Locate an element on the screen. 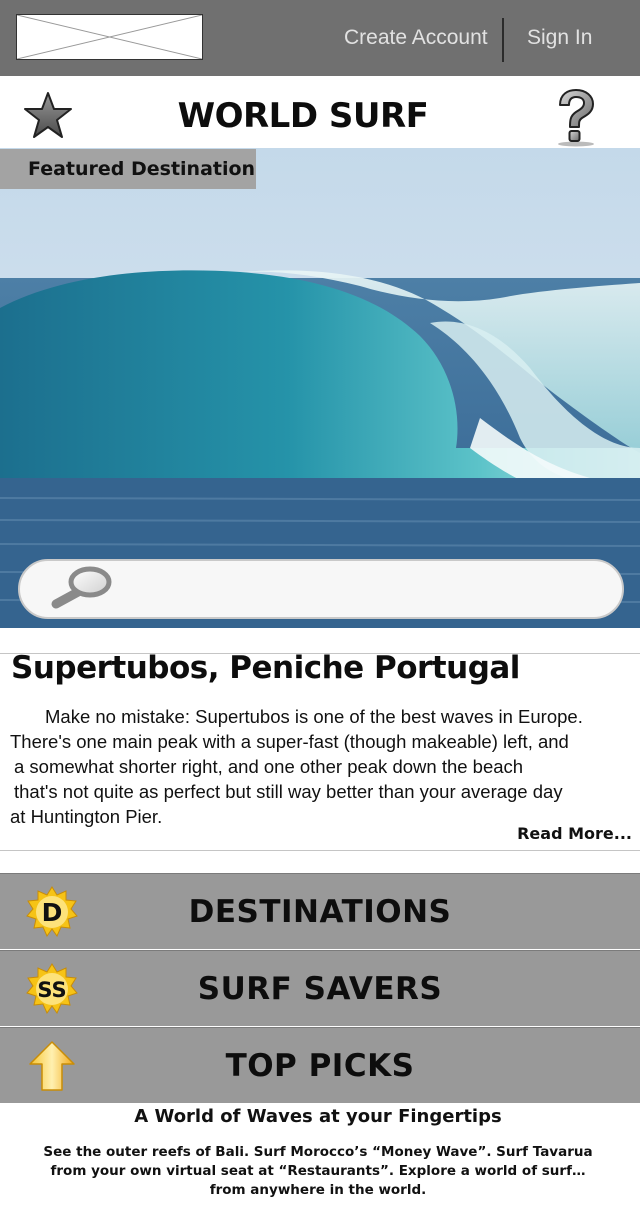  footer-line: from anywhere in the world. is located at coordinates (318, 1190).